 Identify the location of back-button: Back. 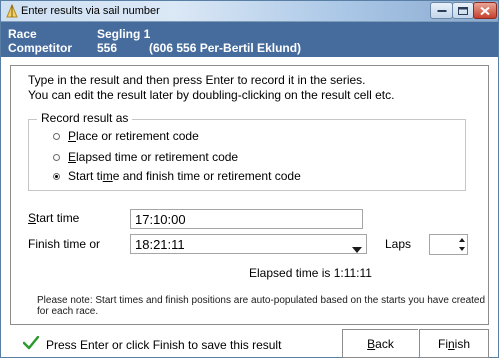
(380, 343).